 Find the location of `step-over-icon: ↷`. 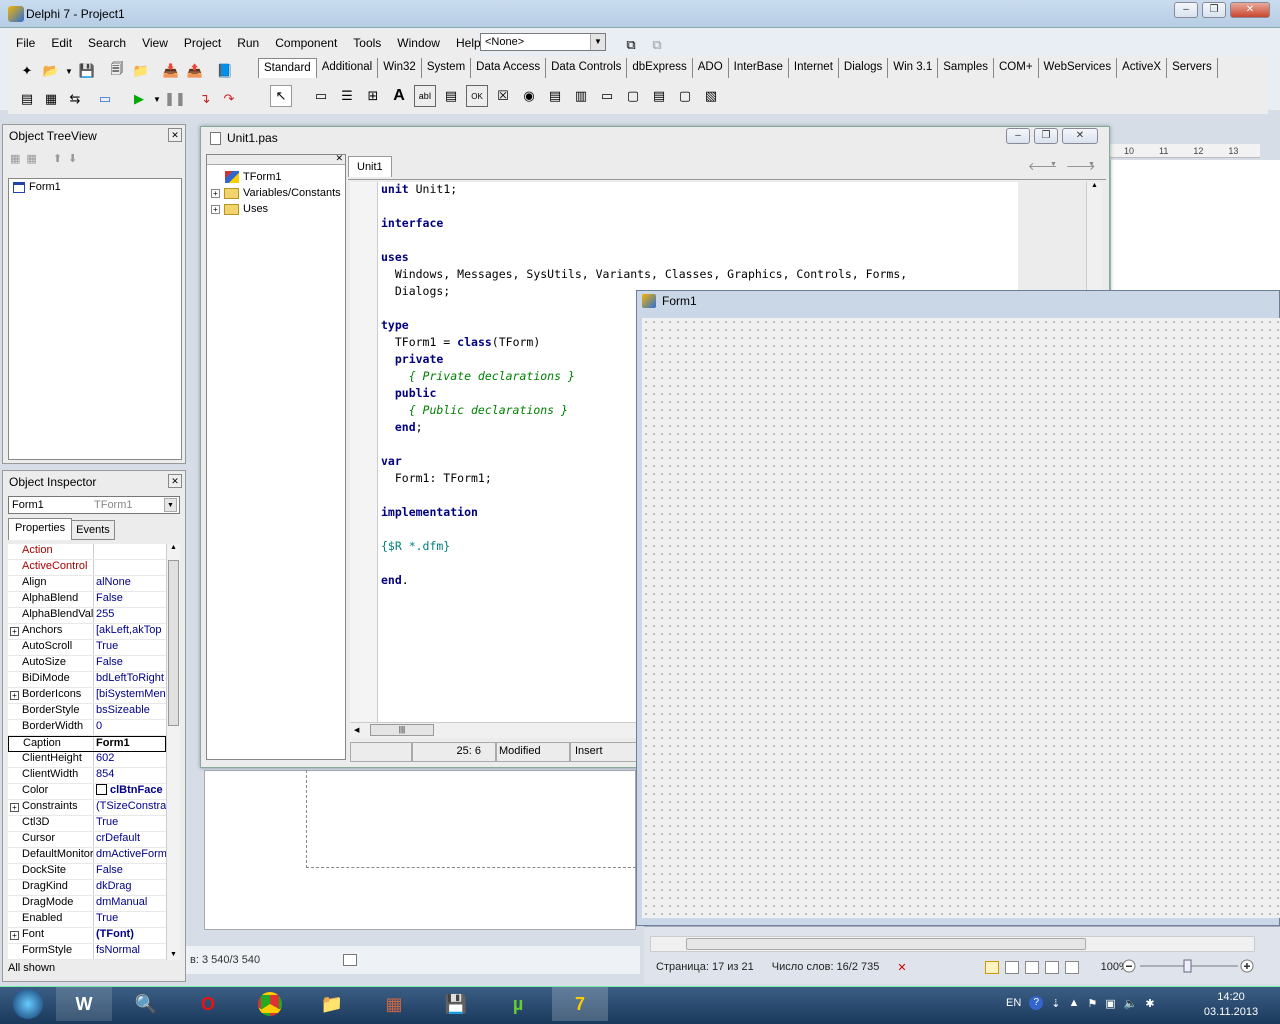

step-over-icon: ↷ is located at coordinates (229, 99).